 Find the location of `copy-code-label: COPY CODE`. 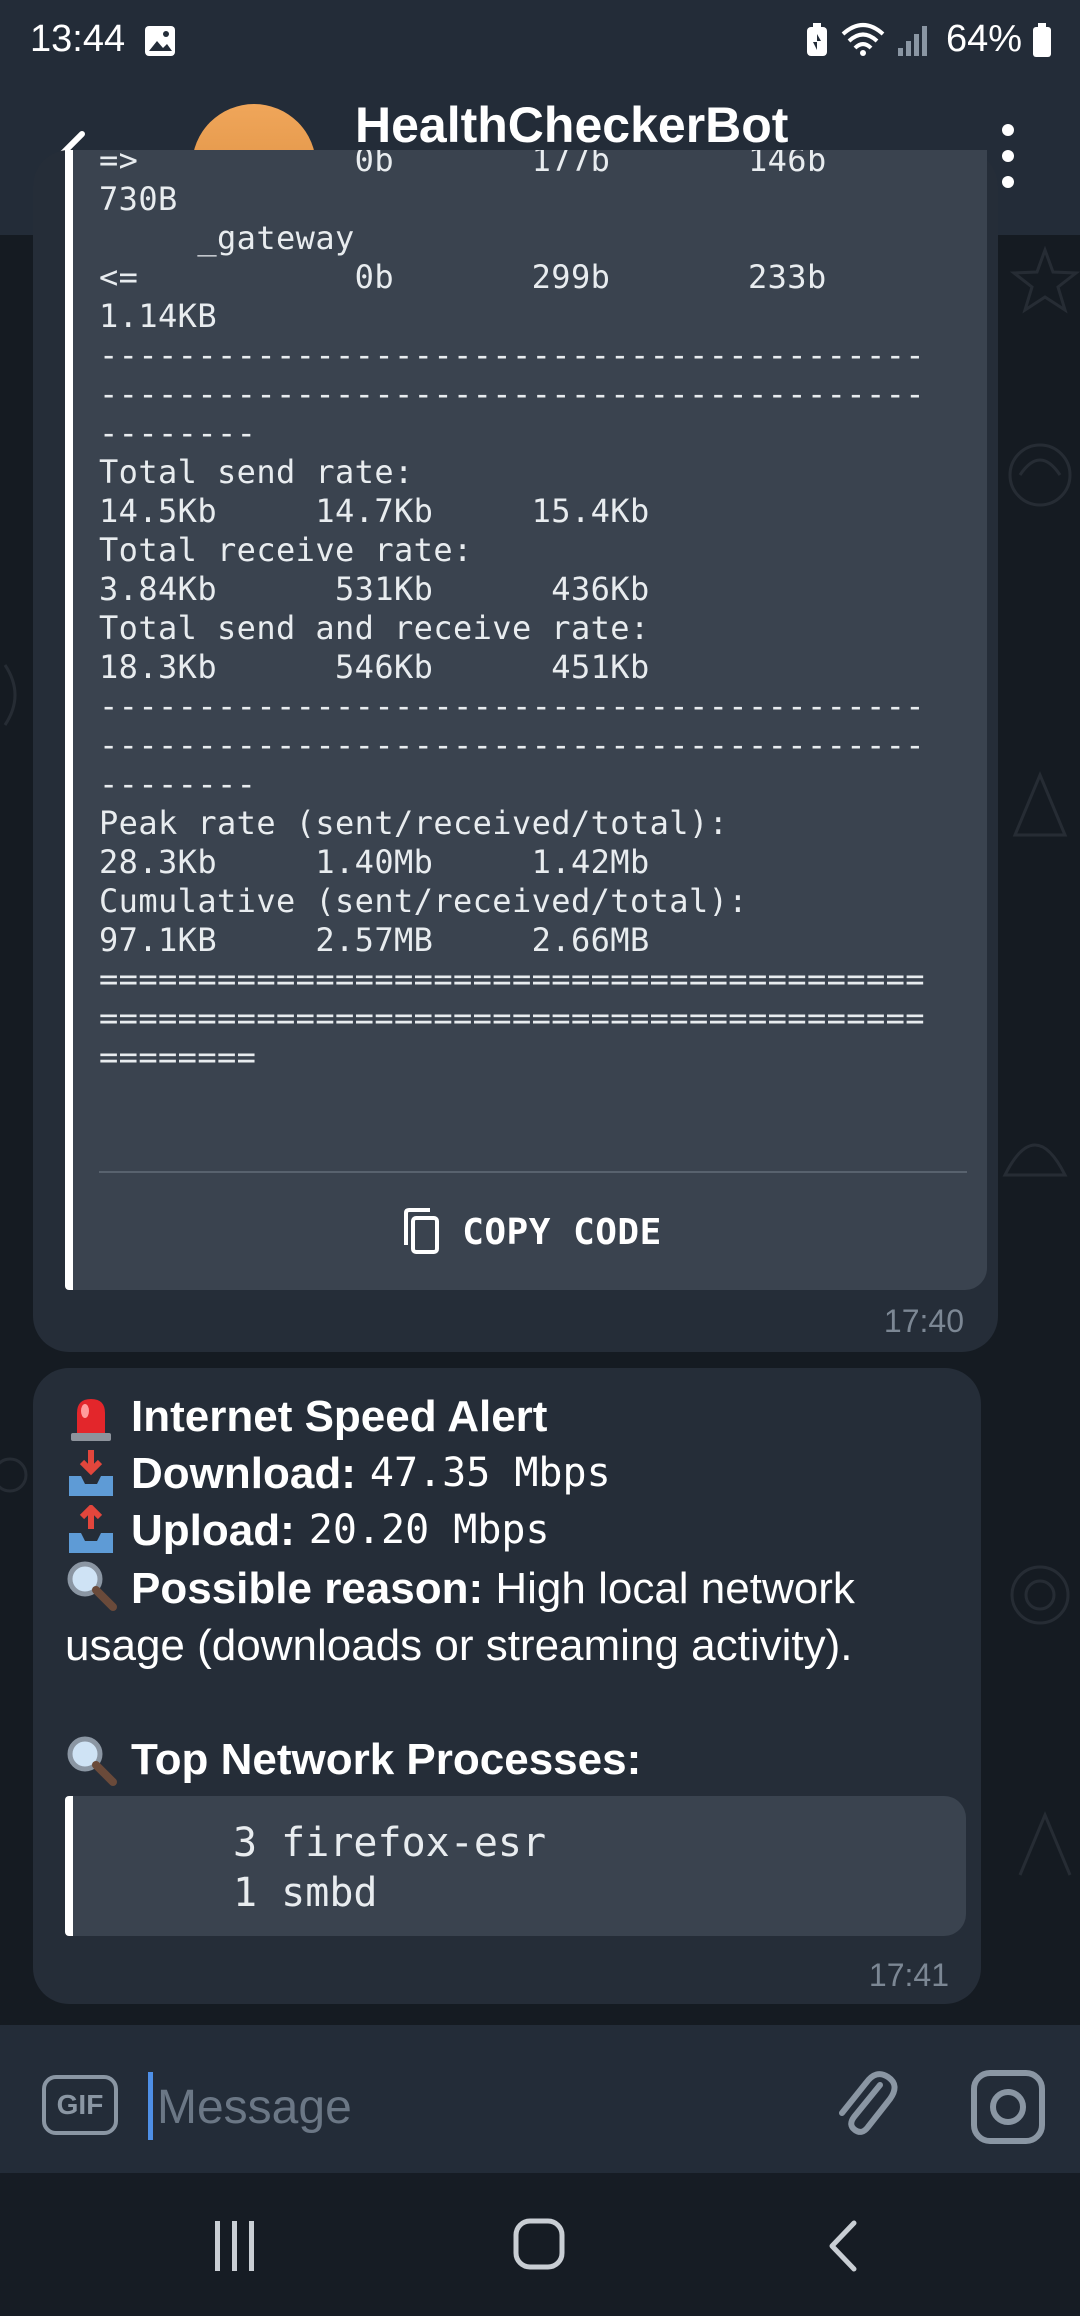

copy-code-label: COPY CODE is located at coordinates (562, 1232).